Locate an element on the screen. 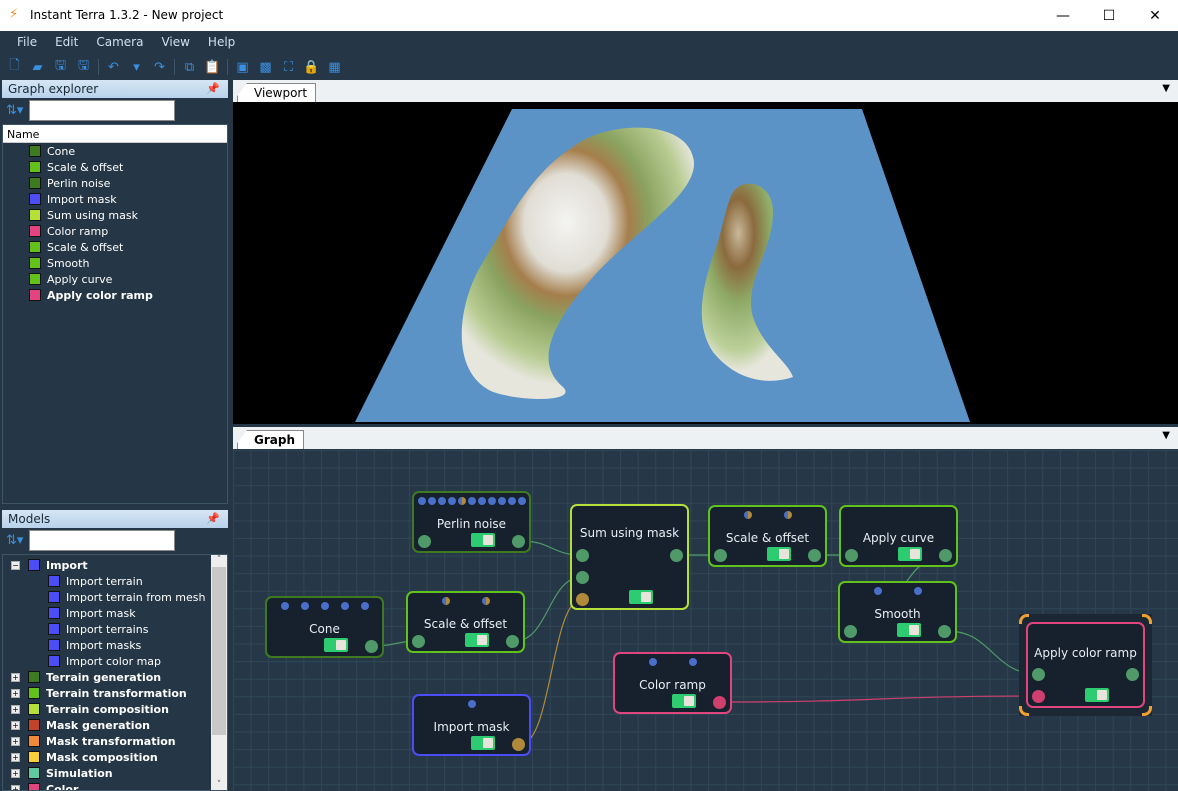 This screenshot has height=791, width=1178. open-icon: ▰ is located at coordinates (37, 67).